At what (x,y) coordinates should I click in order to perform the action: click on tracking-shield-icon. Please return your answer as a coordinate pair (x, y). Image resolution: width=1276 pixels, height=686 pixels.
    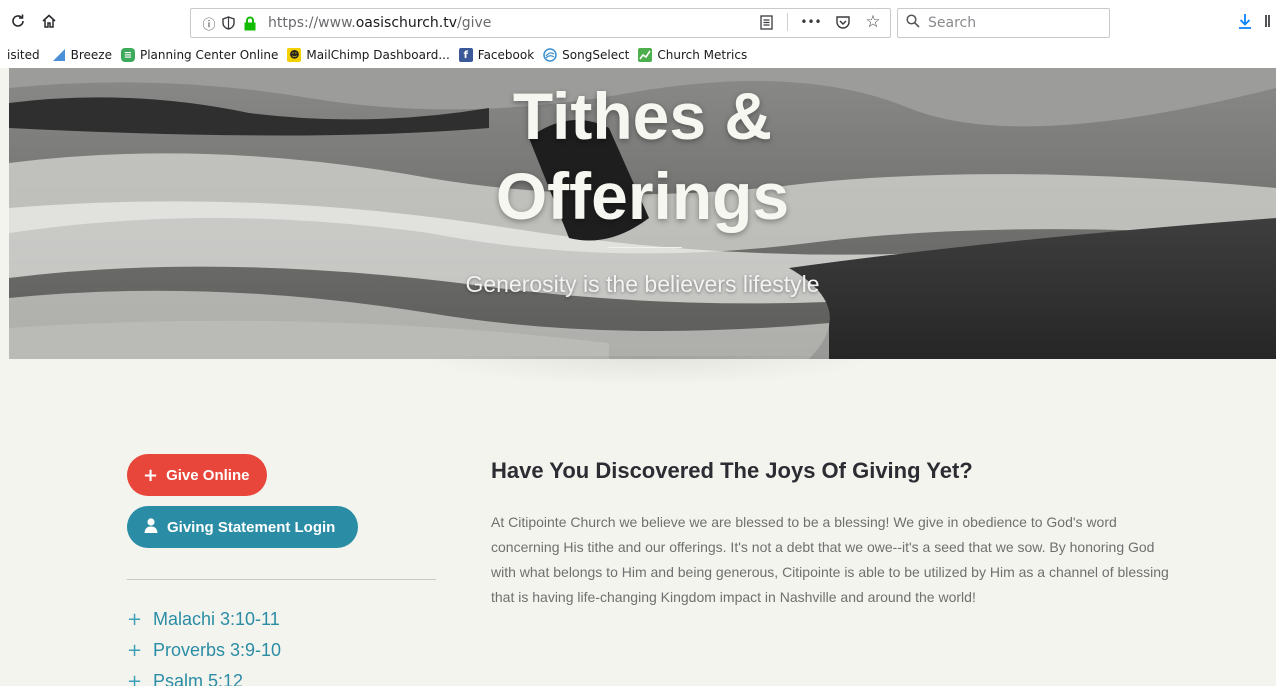
    Looking at the image, I should click on (228, 23).